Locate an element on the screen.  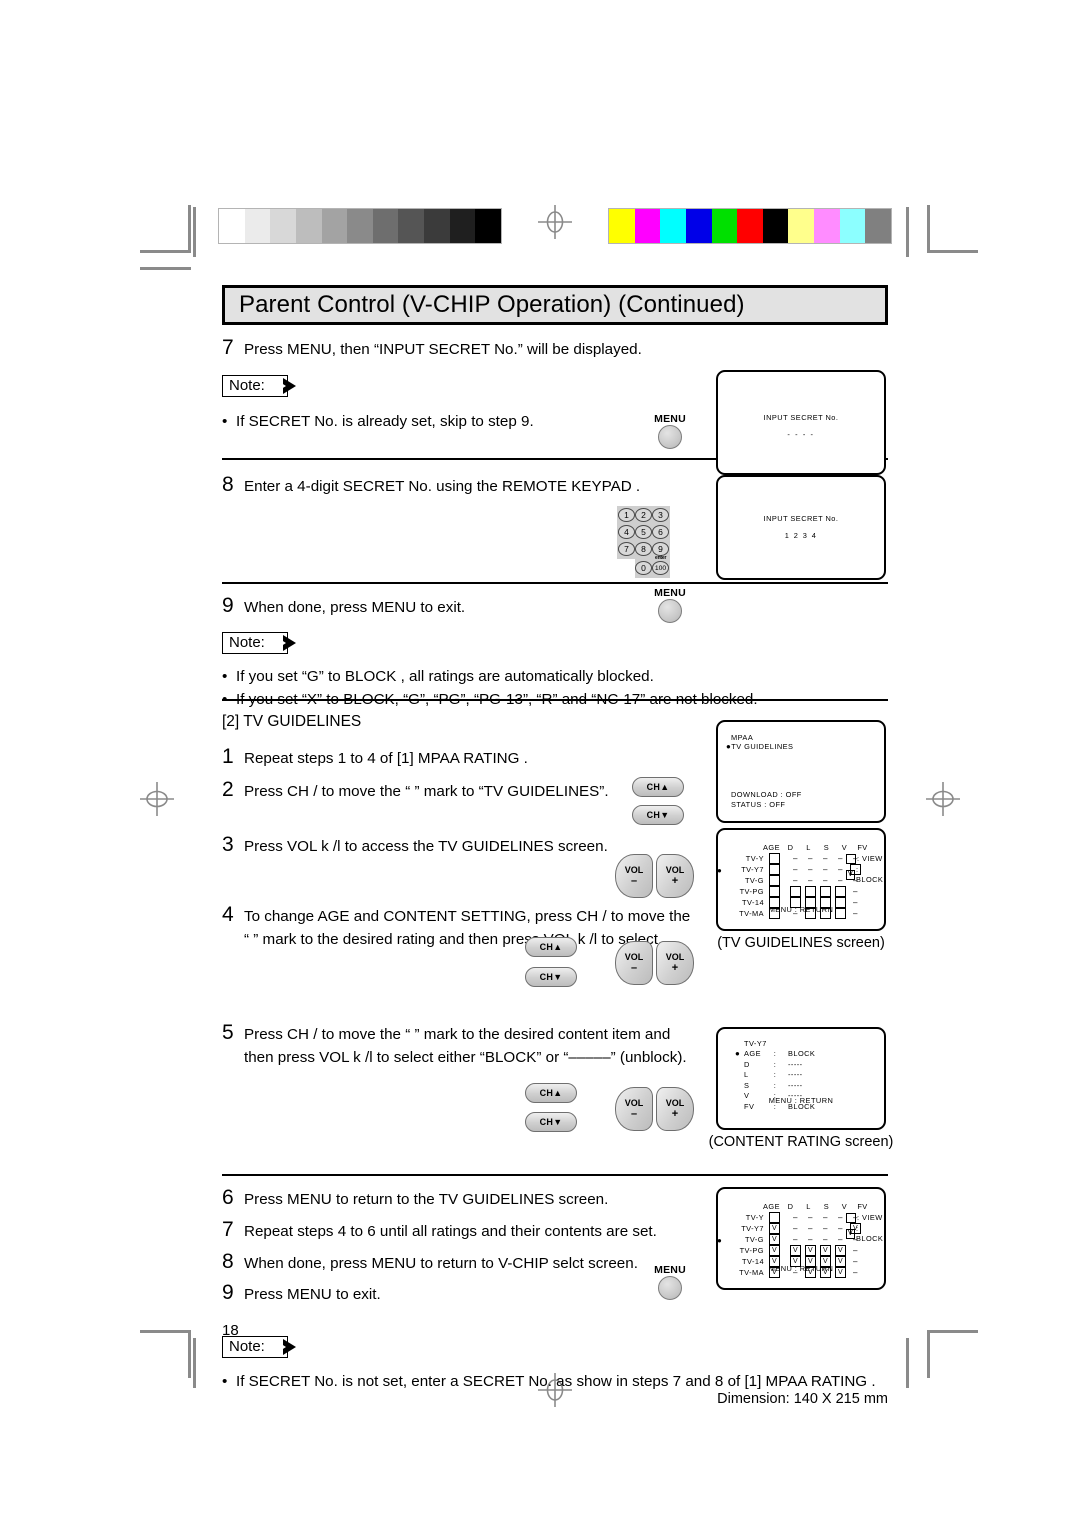
keypad-key-1: 1 is located at coordinates (626, 515).